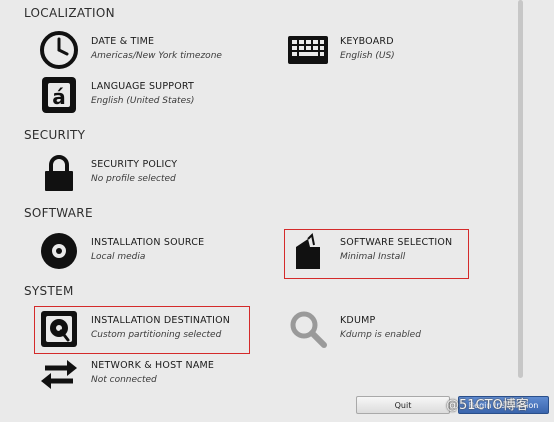 The height and width of the screenshot is (422, 554). What do you see at coordinates (520, 189) in the screenshot?
I see `scrollbar-thumb` at bounding box center [520, 189].